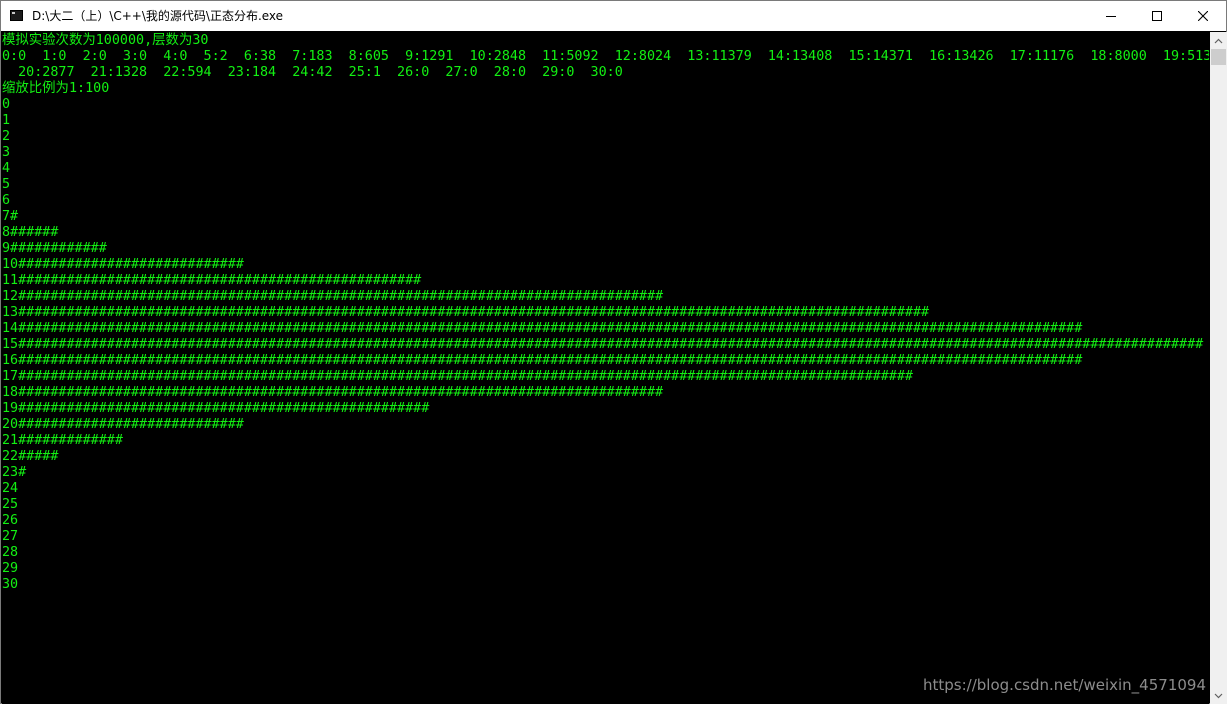 The image size is (1227, 704). Describe the element at coordinates (1218, 57) in the screenshot. I see `scrollbar-thumb` at that location.